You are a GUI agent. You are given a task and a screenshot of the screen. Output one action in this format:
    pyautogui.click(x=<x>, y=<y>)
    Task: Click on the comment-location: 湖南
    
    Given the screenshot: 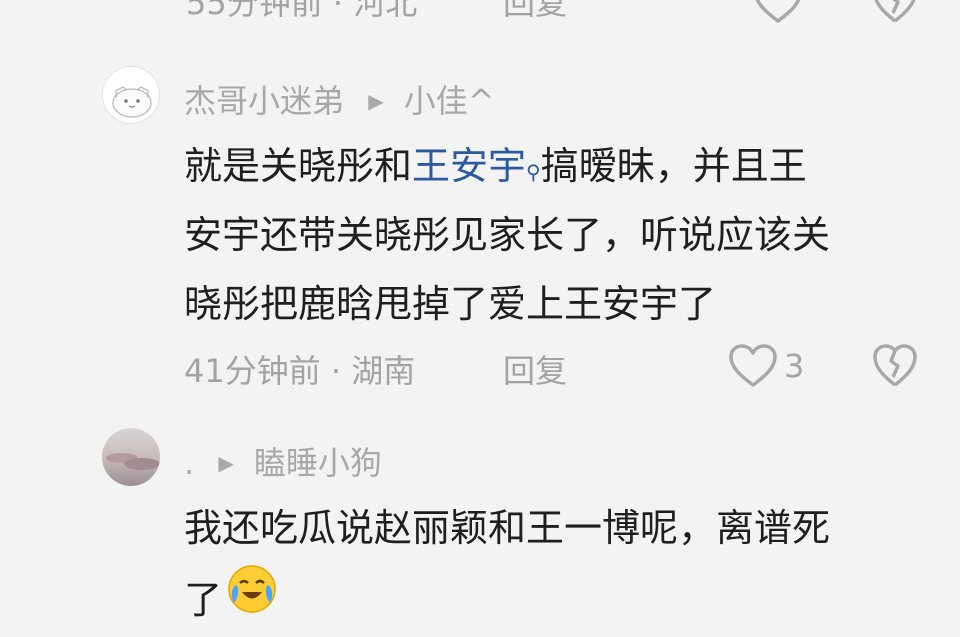 What is the action you would take?
    pyautogui.click(x=383, y=371)
    